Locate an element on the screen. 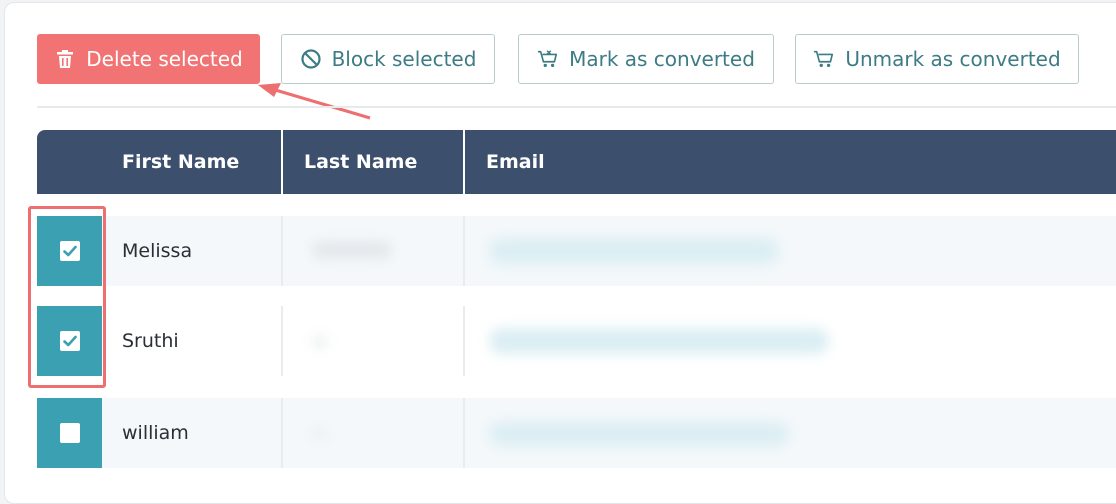 The height and width of the screenshot is (504, 1116). row-checkbox is located at coordinates (69, 433).